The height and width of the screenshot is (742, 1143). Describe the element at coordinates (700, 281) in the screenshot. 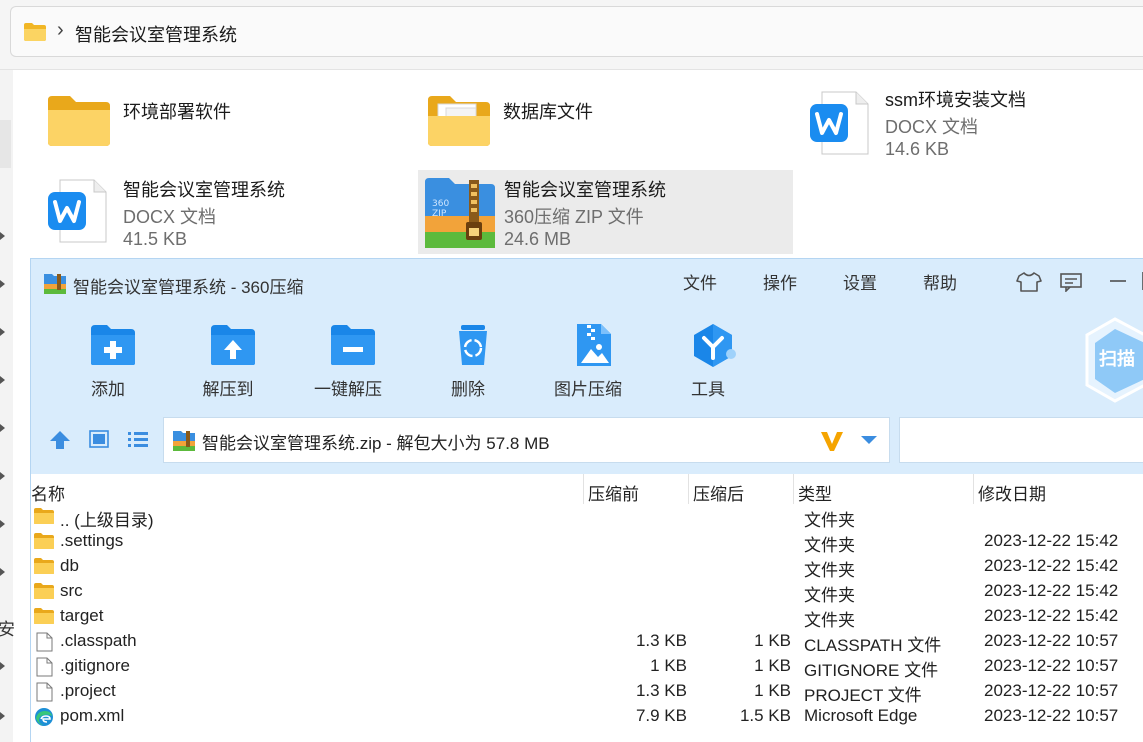

I see `menu-file: 文件` at that location.